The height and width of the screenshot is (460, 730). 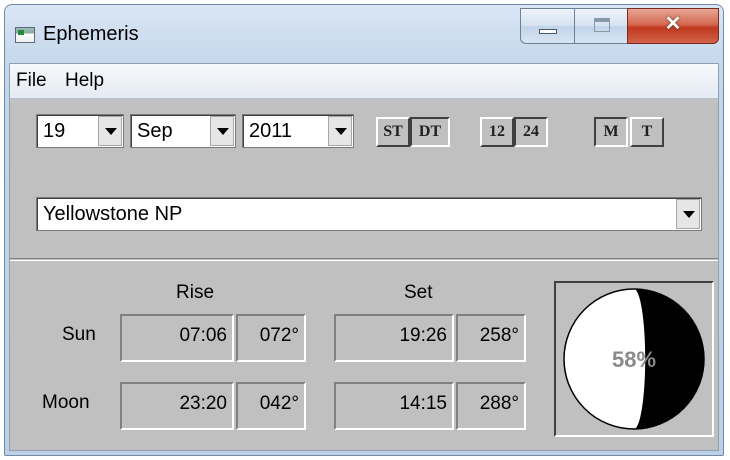 I want to click on moon-set-time: 14:15, so click(x=394, y=406).